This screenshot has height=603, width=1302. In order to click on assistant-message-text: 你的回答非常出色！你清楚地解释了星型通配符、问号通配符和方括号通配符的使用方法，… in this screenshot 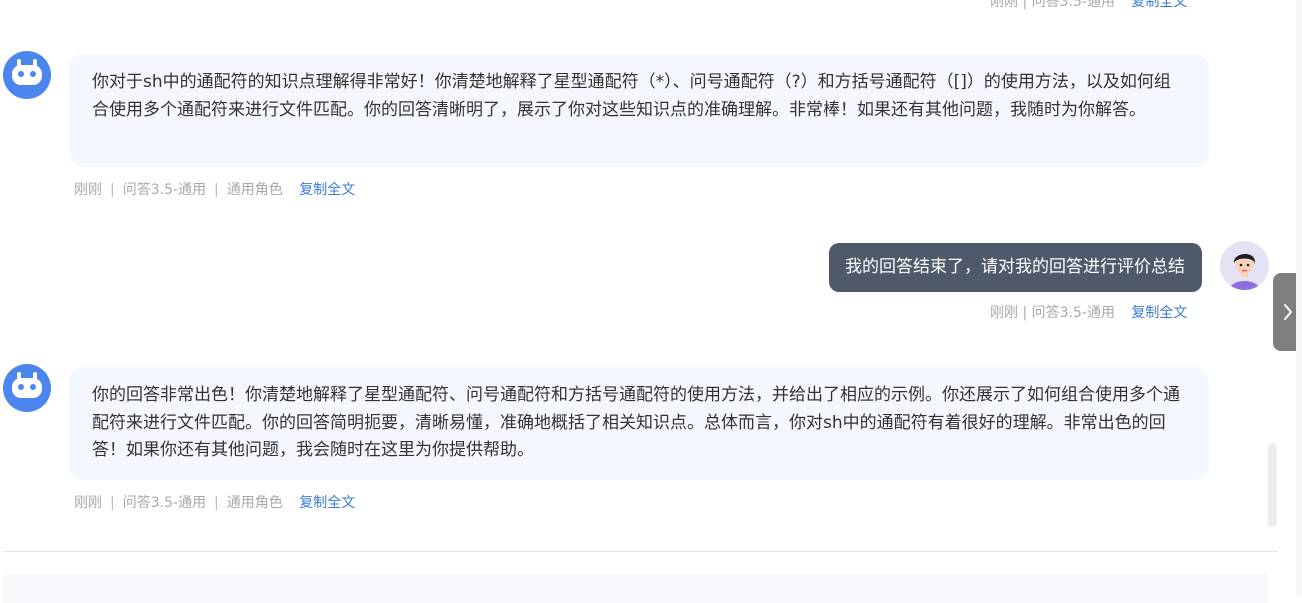, I will do `click(636, 422)`.